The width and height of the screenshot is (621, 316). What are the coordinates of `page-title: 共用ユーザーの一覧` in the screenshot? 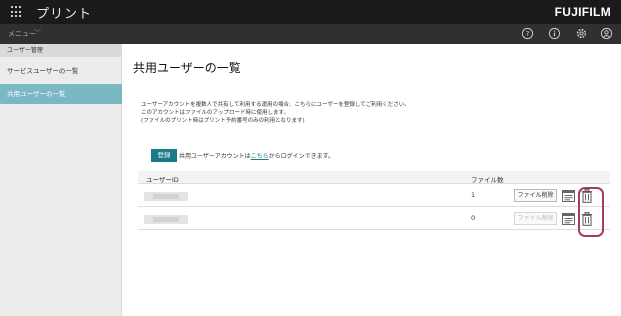 It's located at (187, 68).